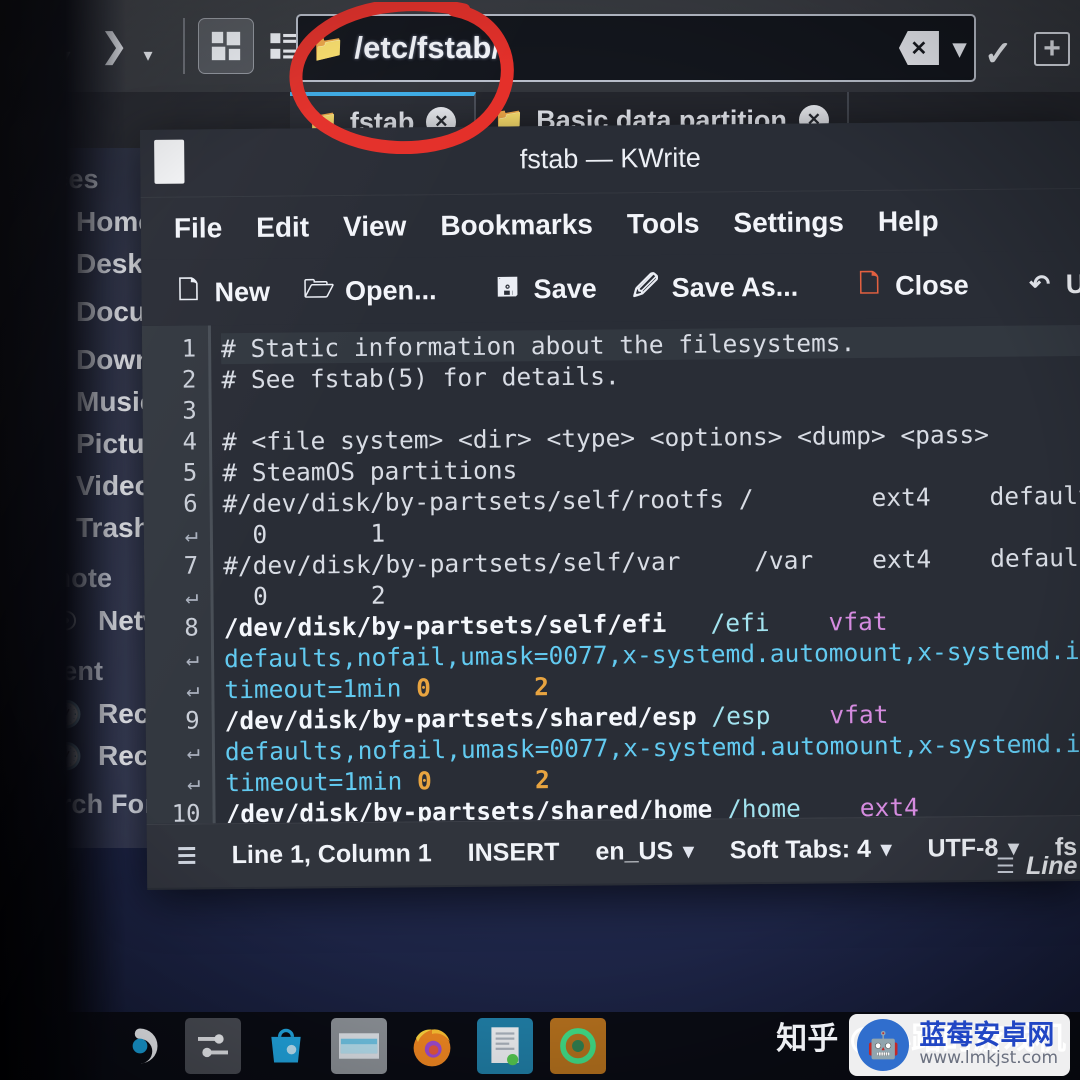 This screenshot has width=1080, height=1080. Describe the element at coordinates (113, 527) in the screenshot. I see `sidebar-item-label: Trash` at that location.